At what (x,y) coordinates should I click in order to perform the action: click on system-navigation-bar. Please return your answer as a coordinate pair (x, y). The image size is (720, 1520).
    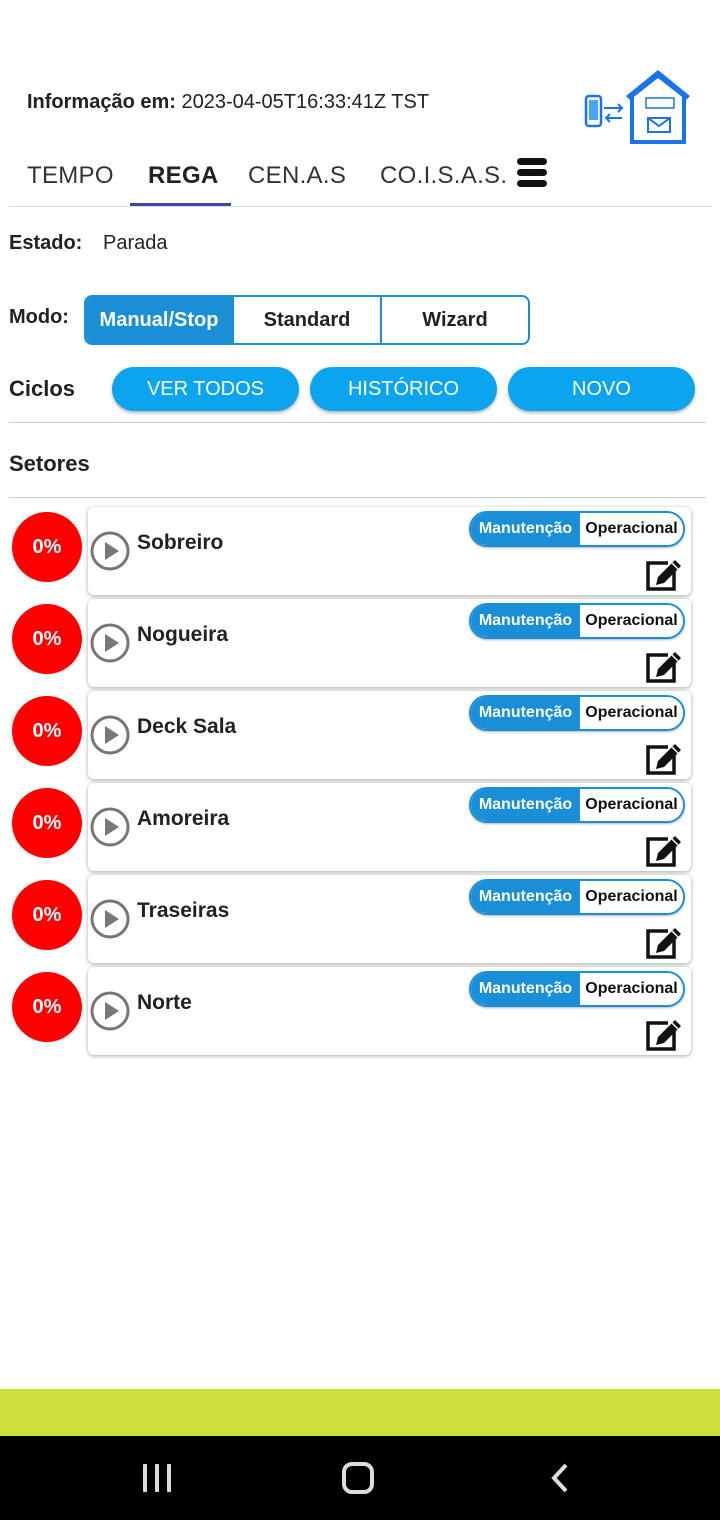
    Looking at the image, I should click on (360, 1478).